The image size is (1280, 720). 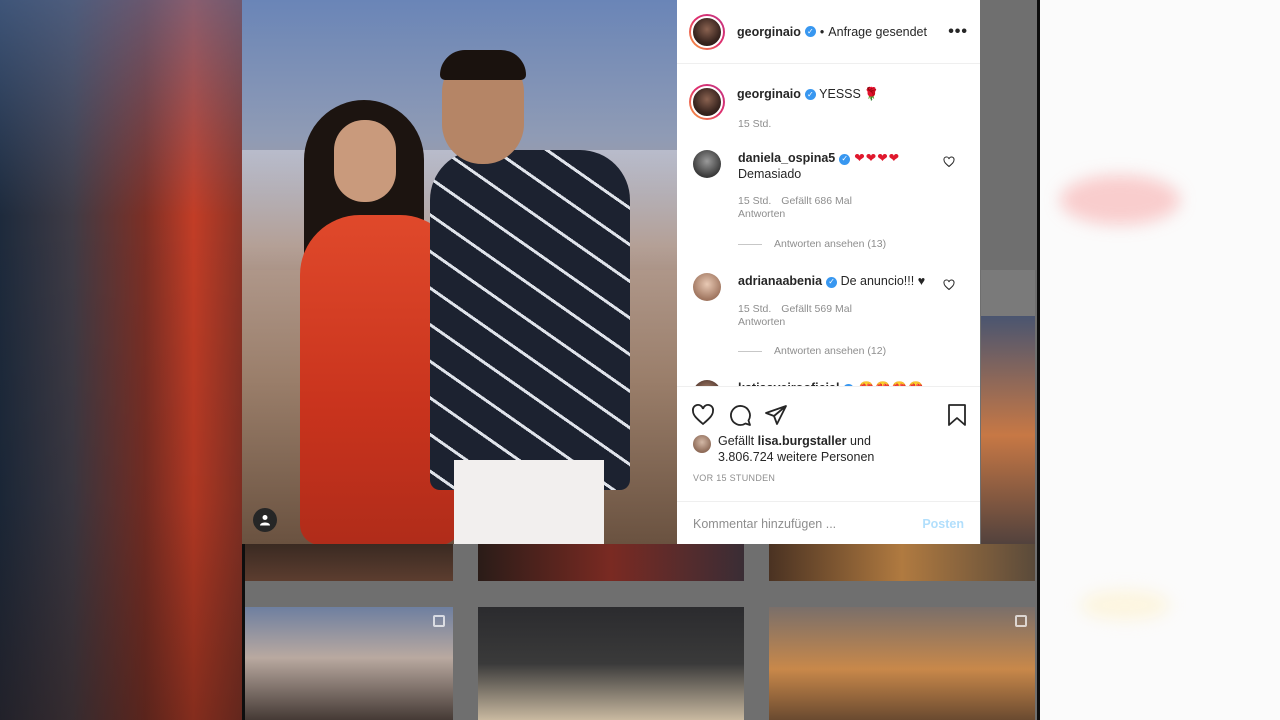 I want to click on view-replies-button: Antworten ansehen (13), so click(x=812, y=244).